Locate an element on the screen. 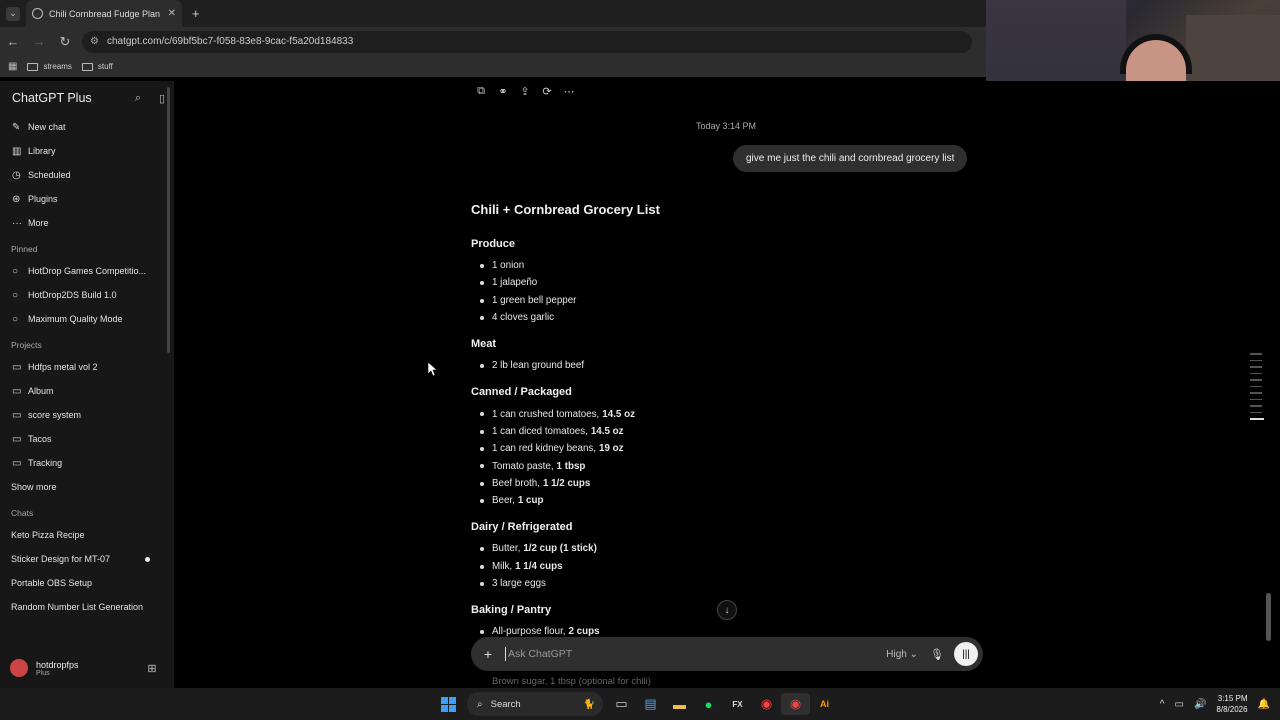 The image size is (1280, 720). chat-history-item: Sticker Design for MT-07 is located at coordinates (87, 559).